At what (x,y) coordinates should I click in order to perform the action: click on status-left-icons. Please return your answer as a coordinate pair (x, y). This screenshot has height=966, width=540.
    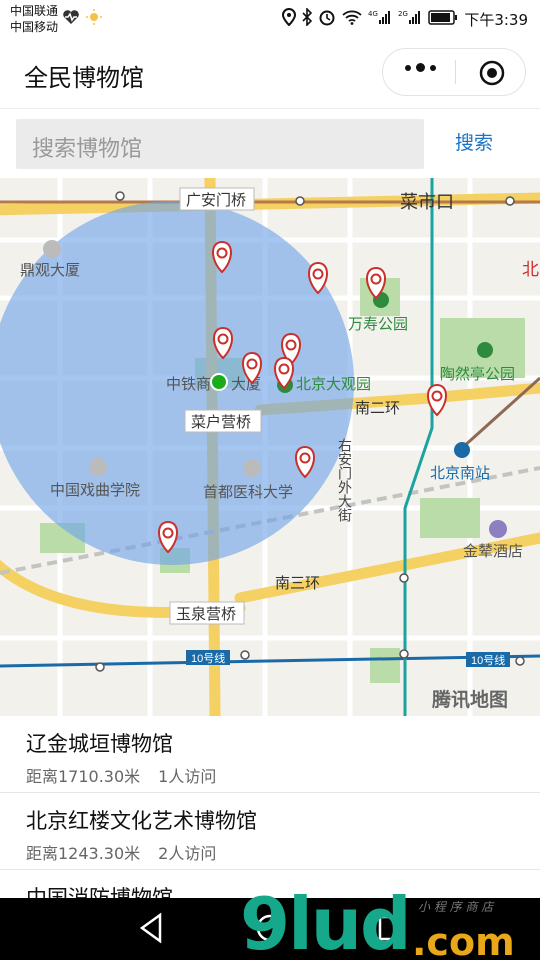
    Looking at the image, I should click on (82, 19).